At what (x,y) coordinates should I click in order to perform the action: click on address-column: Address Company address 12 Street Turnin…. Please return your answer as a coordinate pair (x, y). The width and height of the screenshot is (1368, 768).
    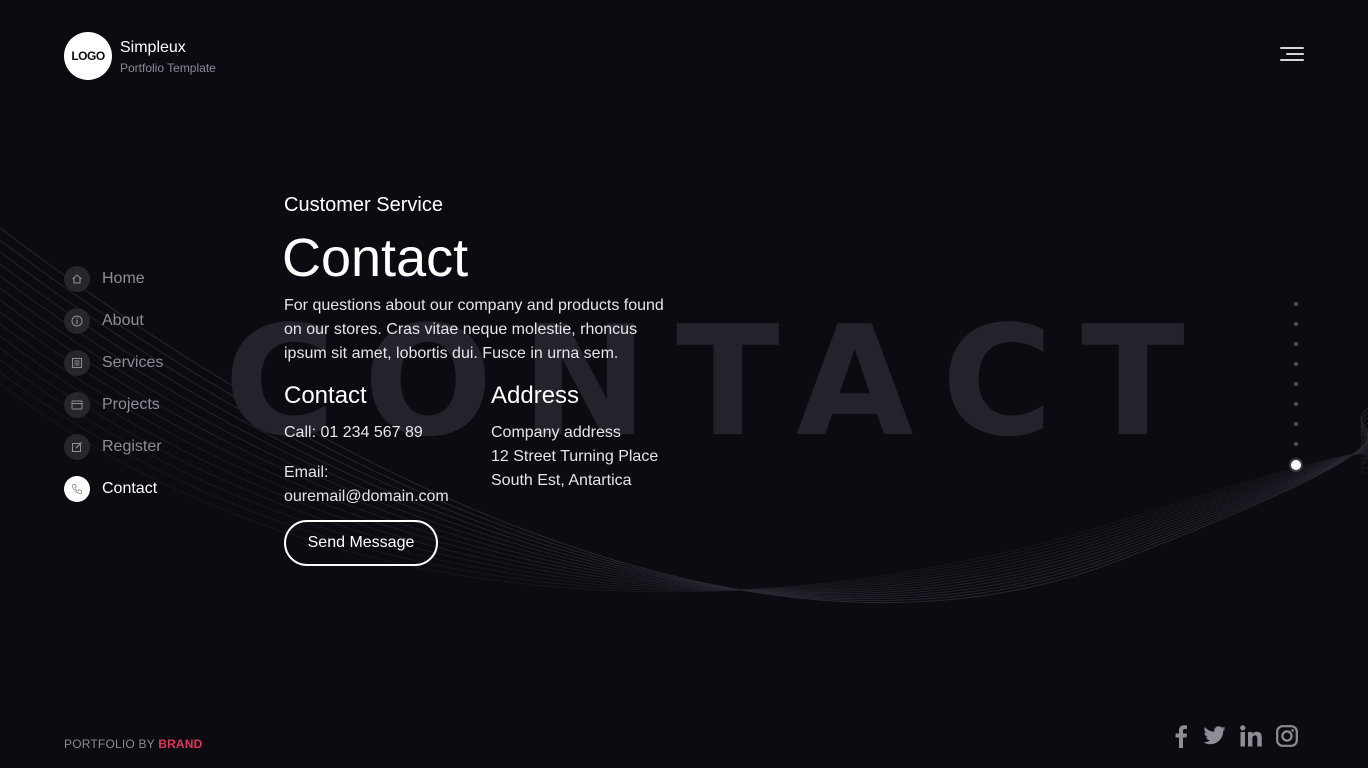
    Looking at the image, I should click on (574, 436).